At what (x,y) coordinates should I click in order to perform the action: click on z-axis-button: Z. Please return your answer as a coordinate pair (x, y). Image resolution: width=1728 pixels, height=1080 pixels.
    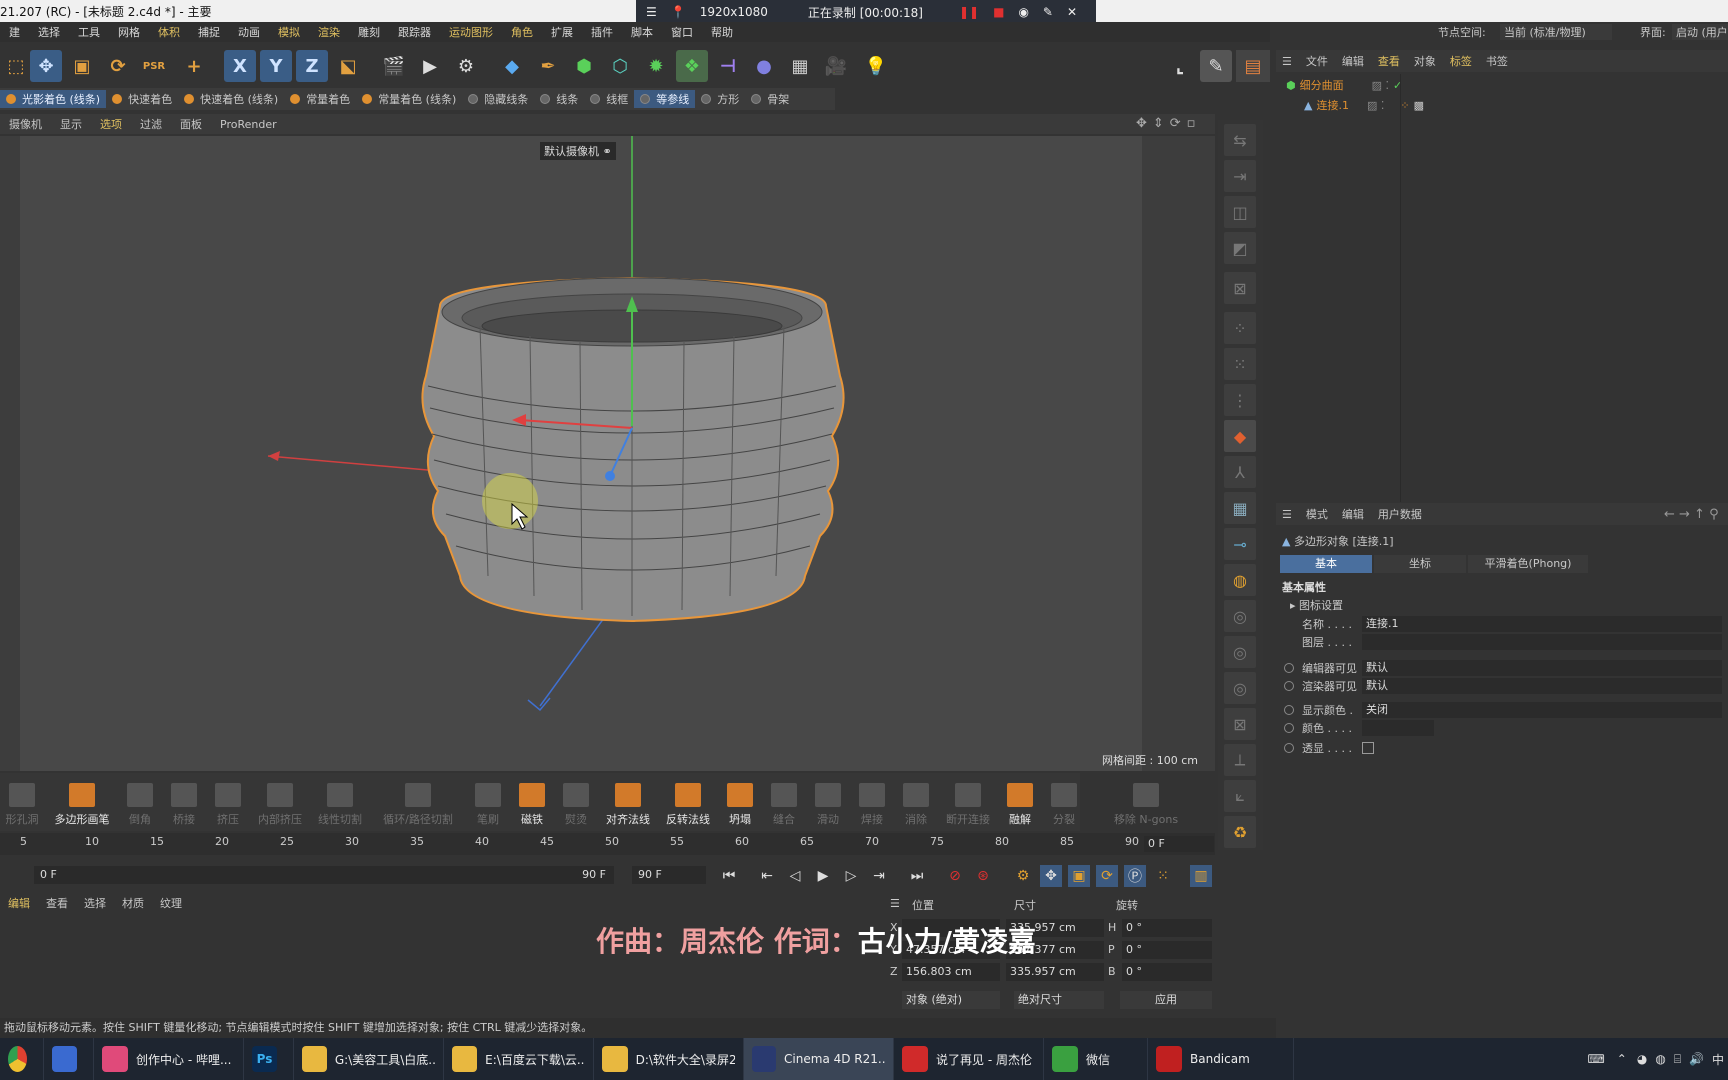
    Looking at the image, I should click on (312, 66).